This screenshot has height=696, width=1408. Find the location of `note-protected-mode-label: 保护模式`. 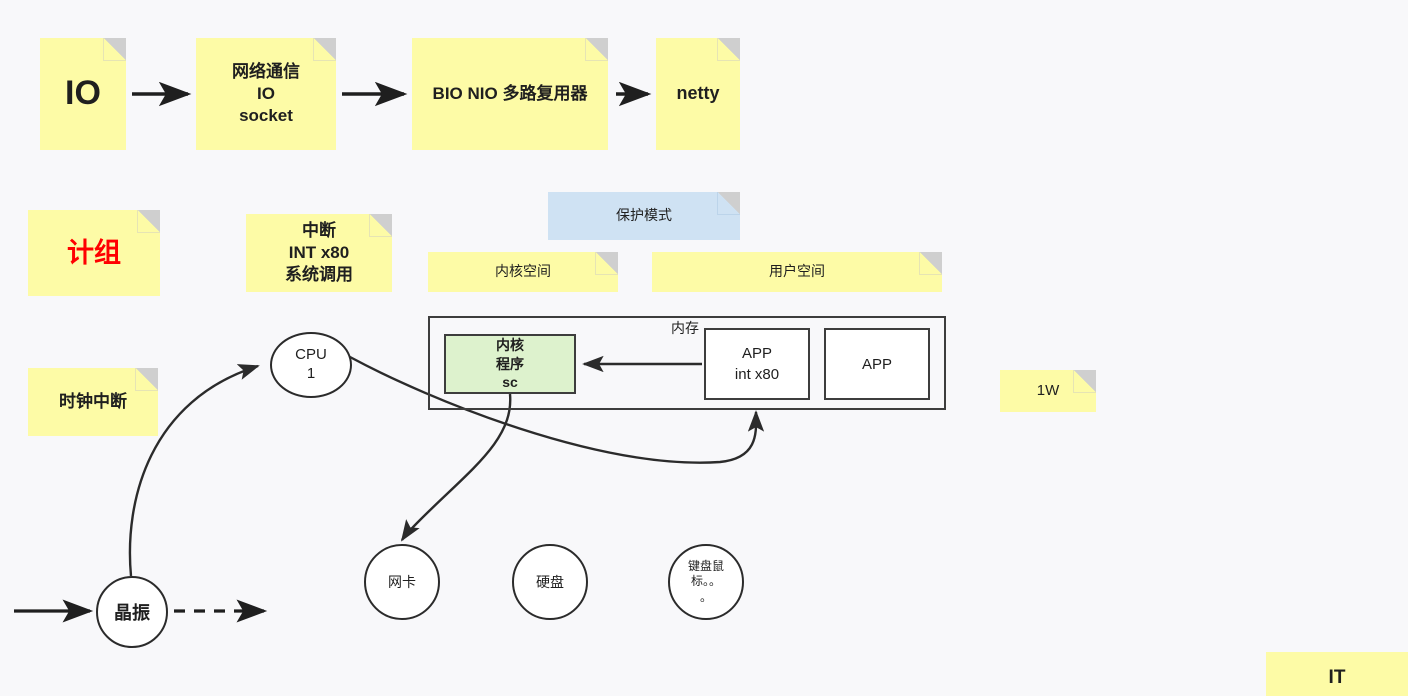

note-protected-mode-label: 保护模式 is located at coordinates (644, 215).